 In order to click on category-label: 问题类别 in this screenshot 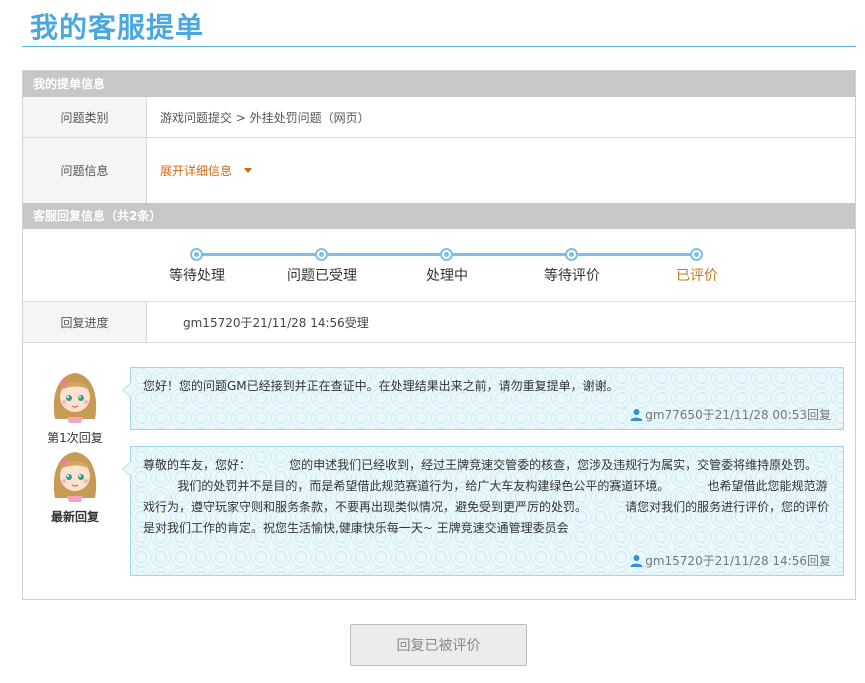, I will do `click(85, 117)`.